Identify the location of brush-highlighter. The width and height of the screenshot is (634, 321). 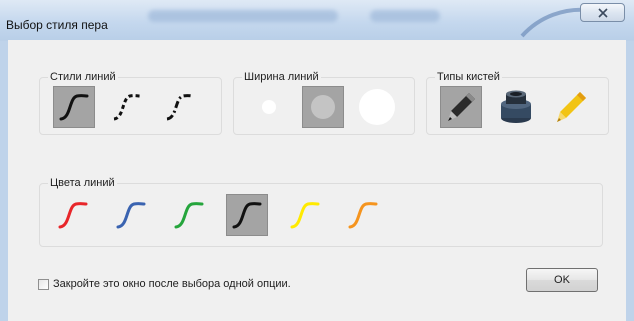
(571, 107).